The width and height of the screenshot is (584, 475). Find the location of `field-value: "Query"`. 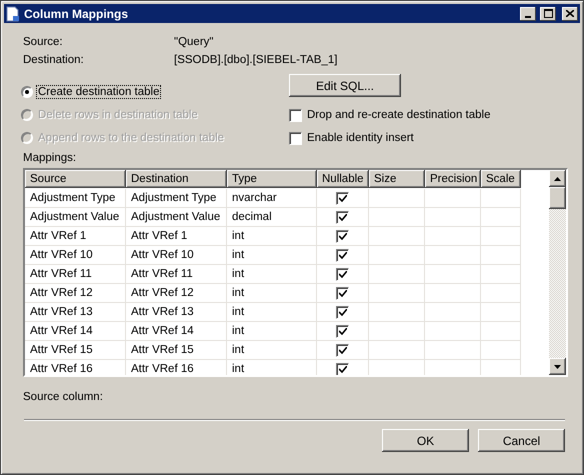

field-value: "Query" is located at coordinates (194, 42).